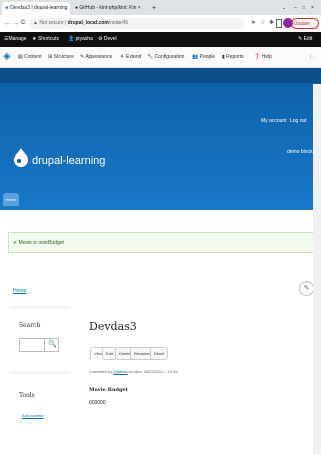 The image size is (321, 454). What do you see at coordinates (301, 24) in the screenshot?
I see `update-label: Update` at bounding box center [301, 24].